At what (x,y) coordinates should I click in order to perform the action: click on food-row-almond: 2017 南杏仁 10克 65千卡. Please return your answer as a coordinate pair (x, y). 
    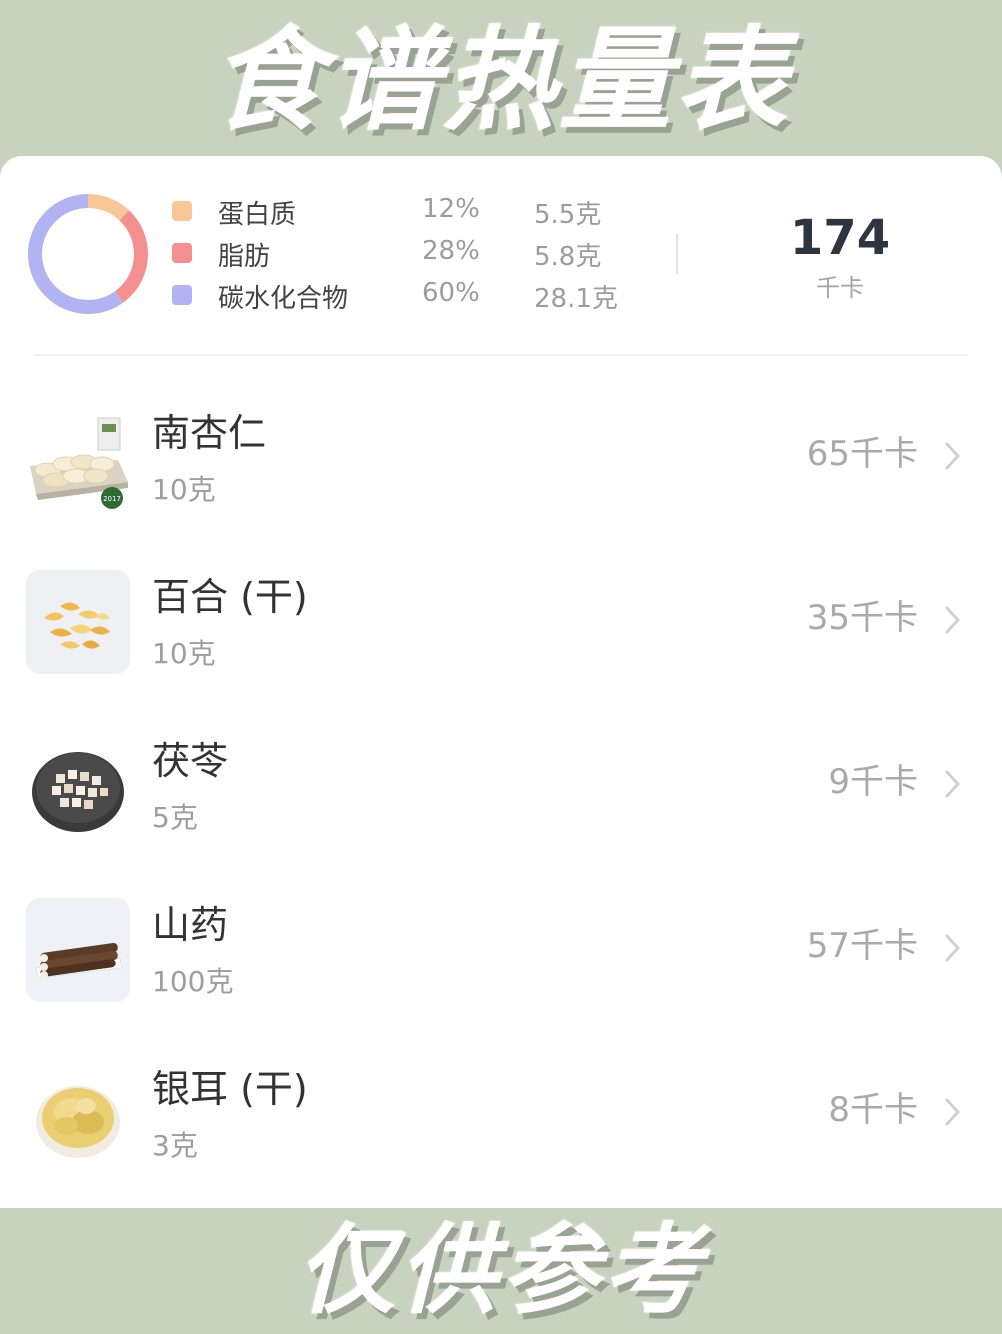
    Looking at the image, I should click on (501, 458).